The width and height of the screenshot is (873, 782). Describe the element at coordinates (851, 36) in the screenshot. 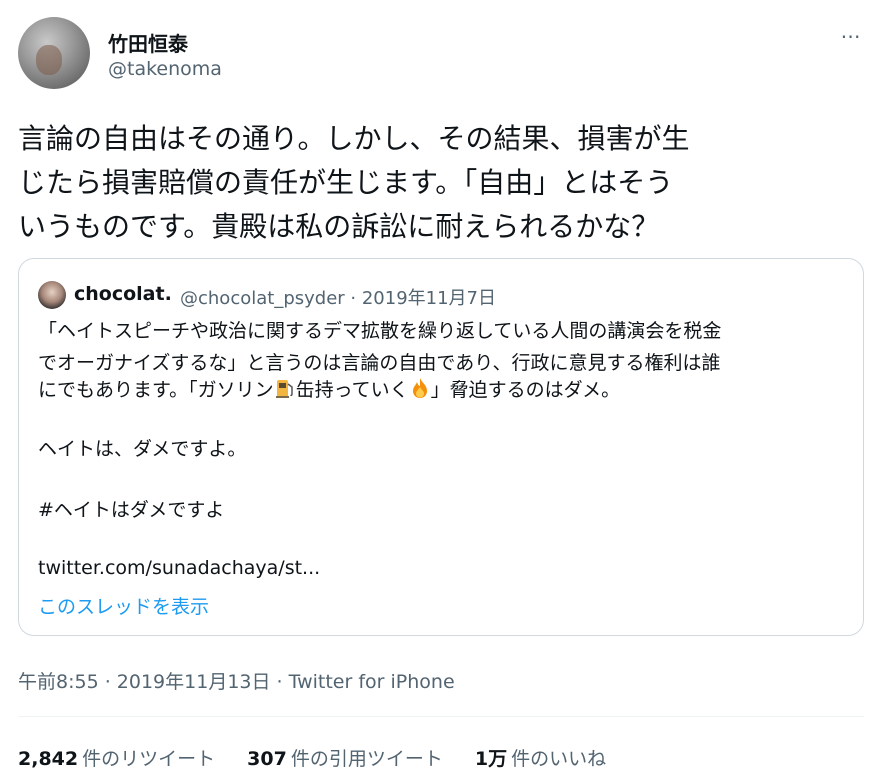

I see `more-options-icon: ⋯` at that location.